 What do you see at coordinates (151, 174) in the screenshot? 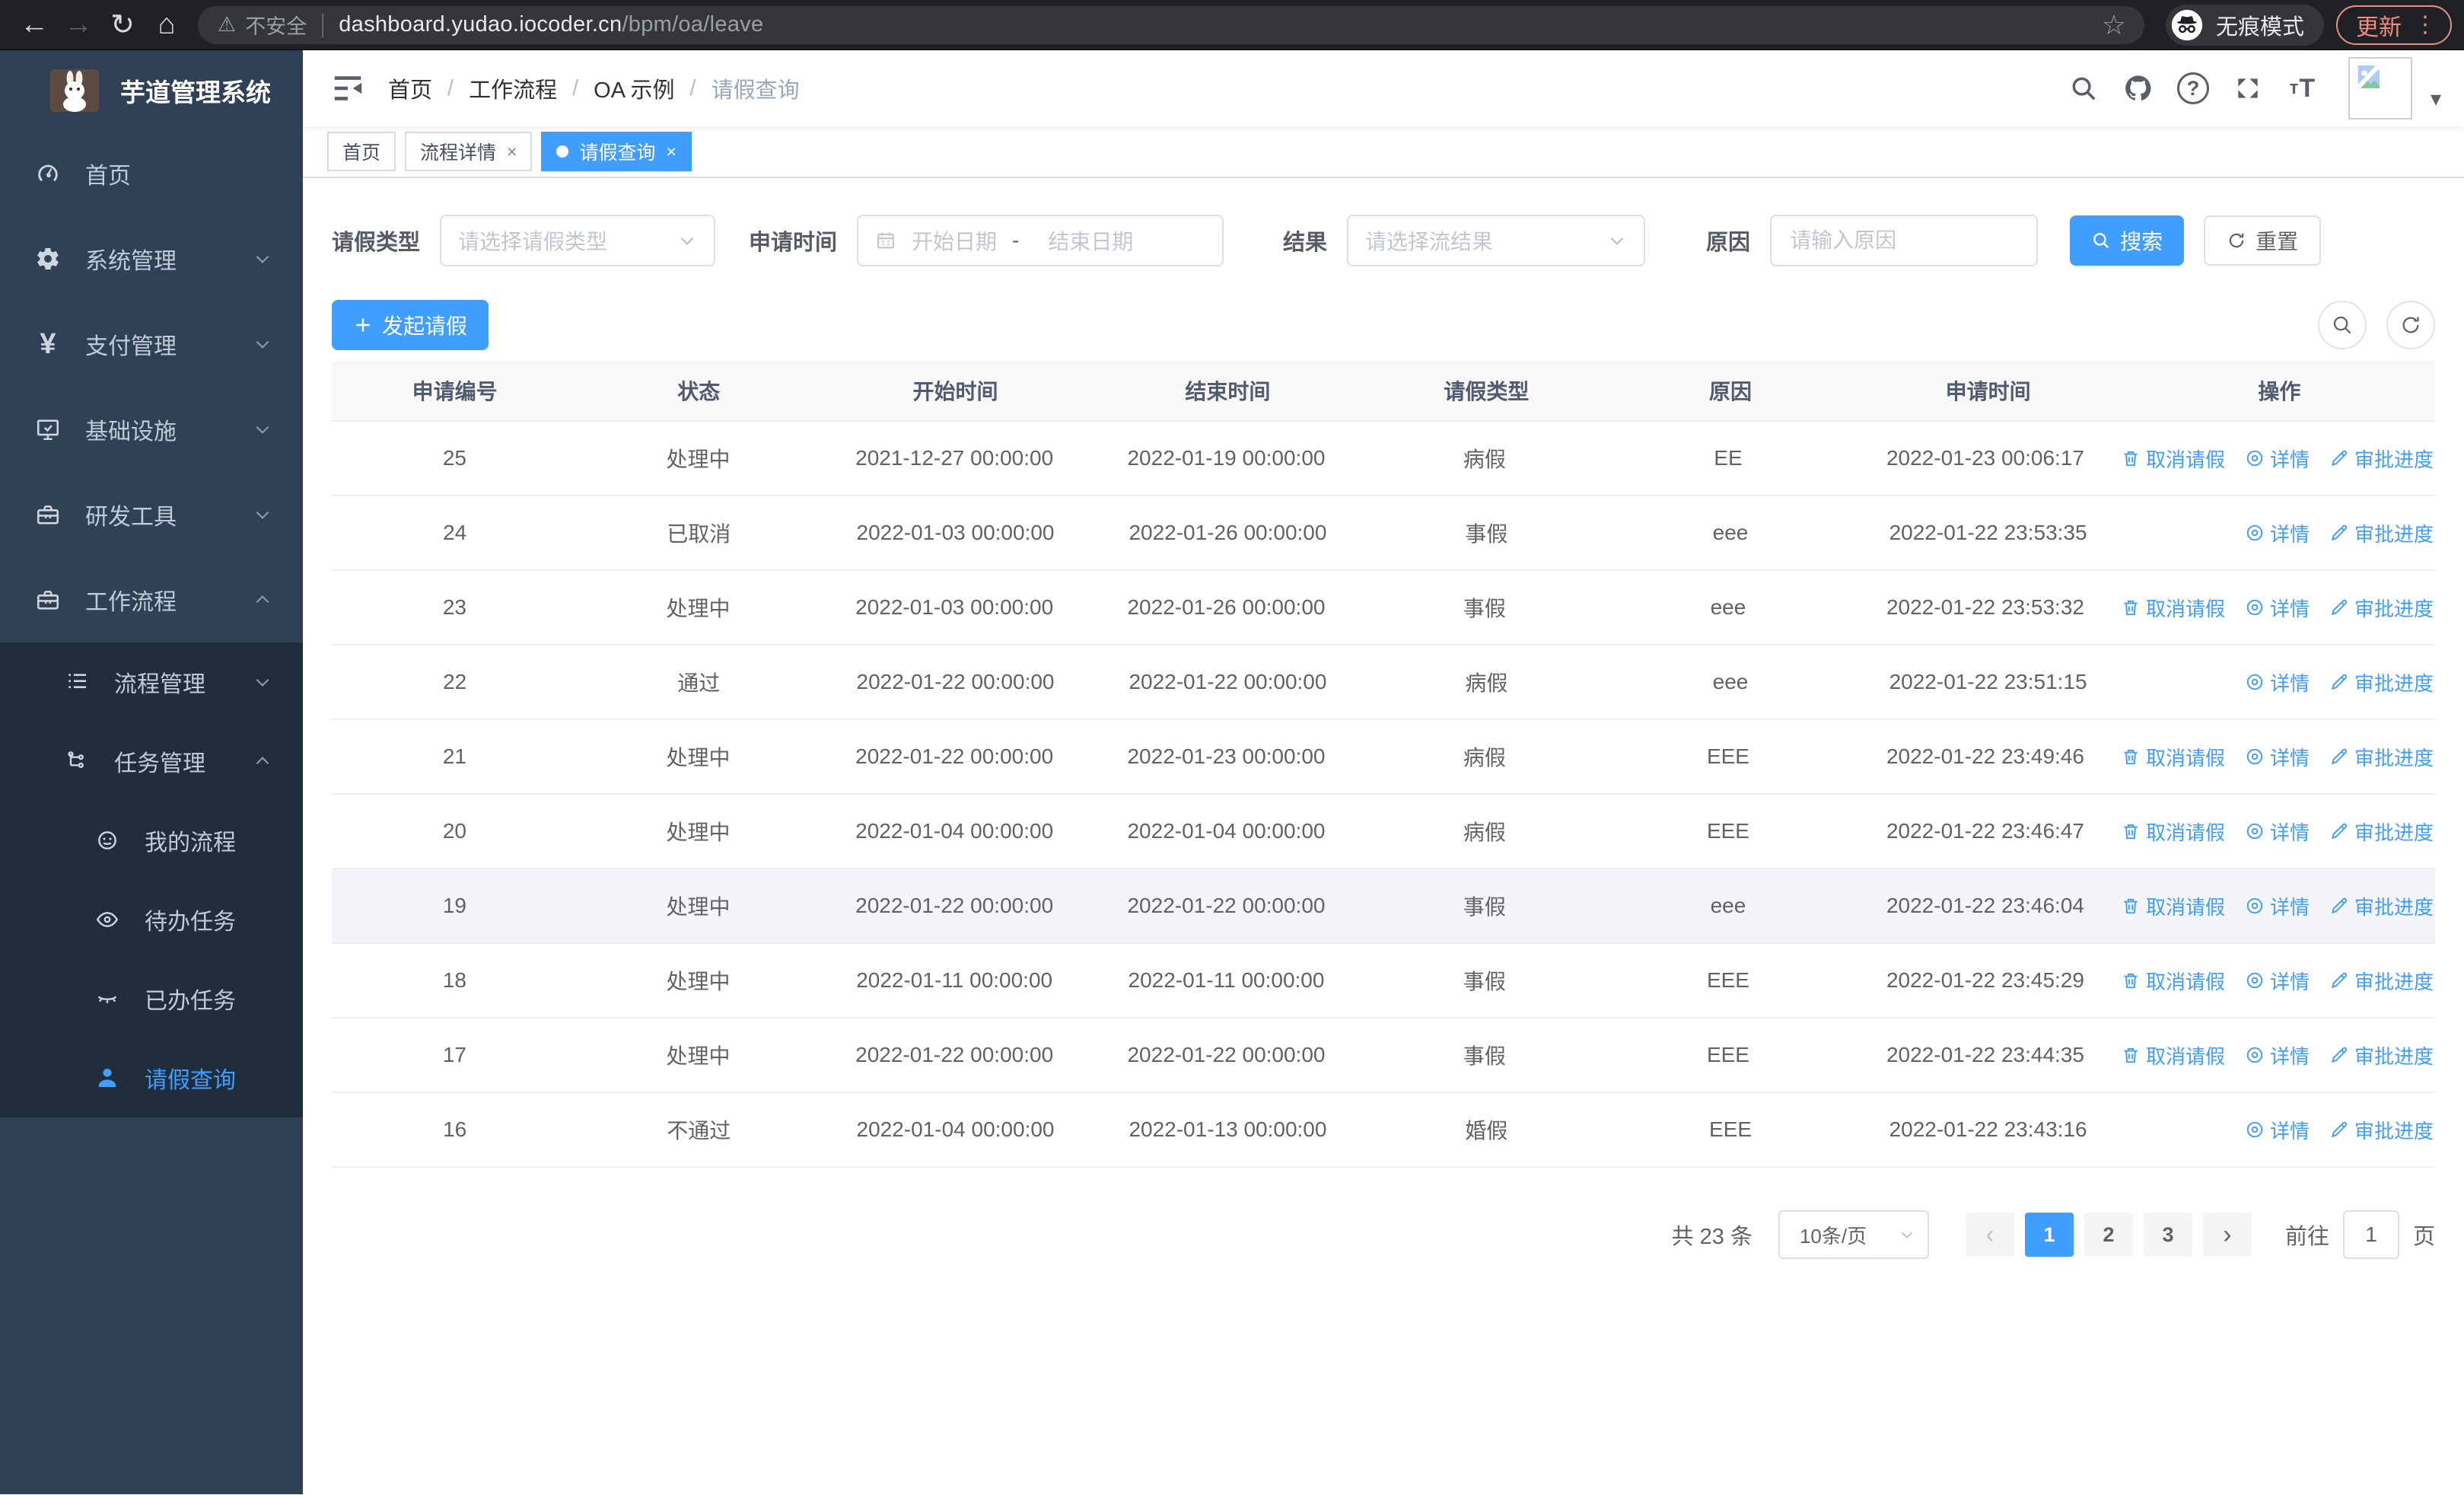
I see `sidebar-item-home: 首页` at bounding box center [151, 174].